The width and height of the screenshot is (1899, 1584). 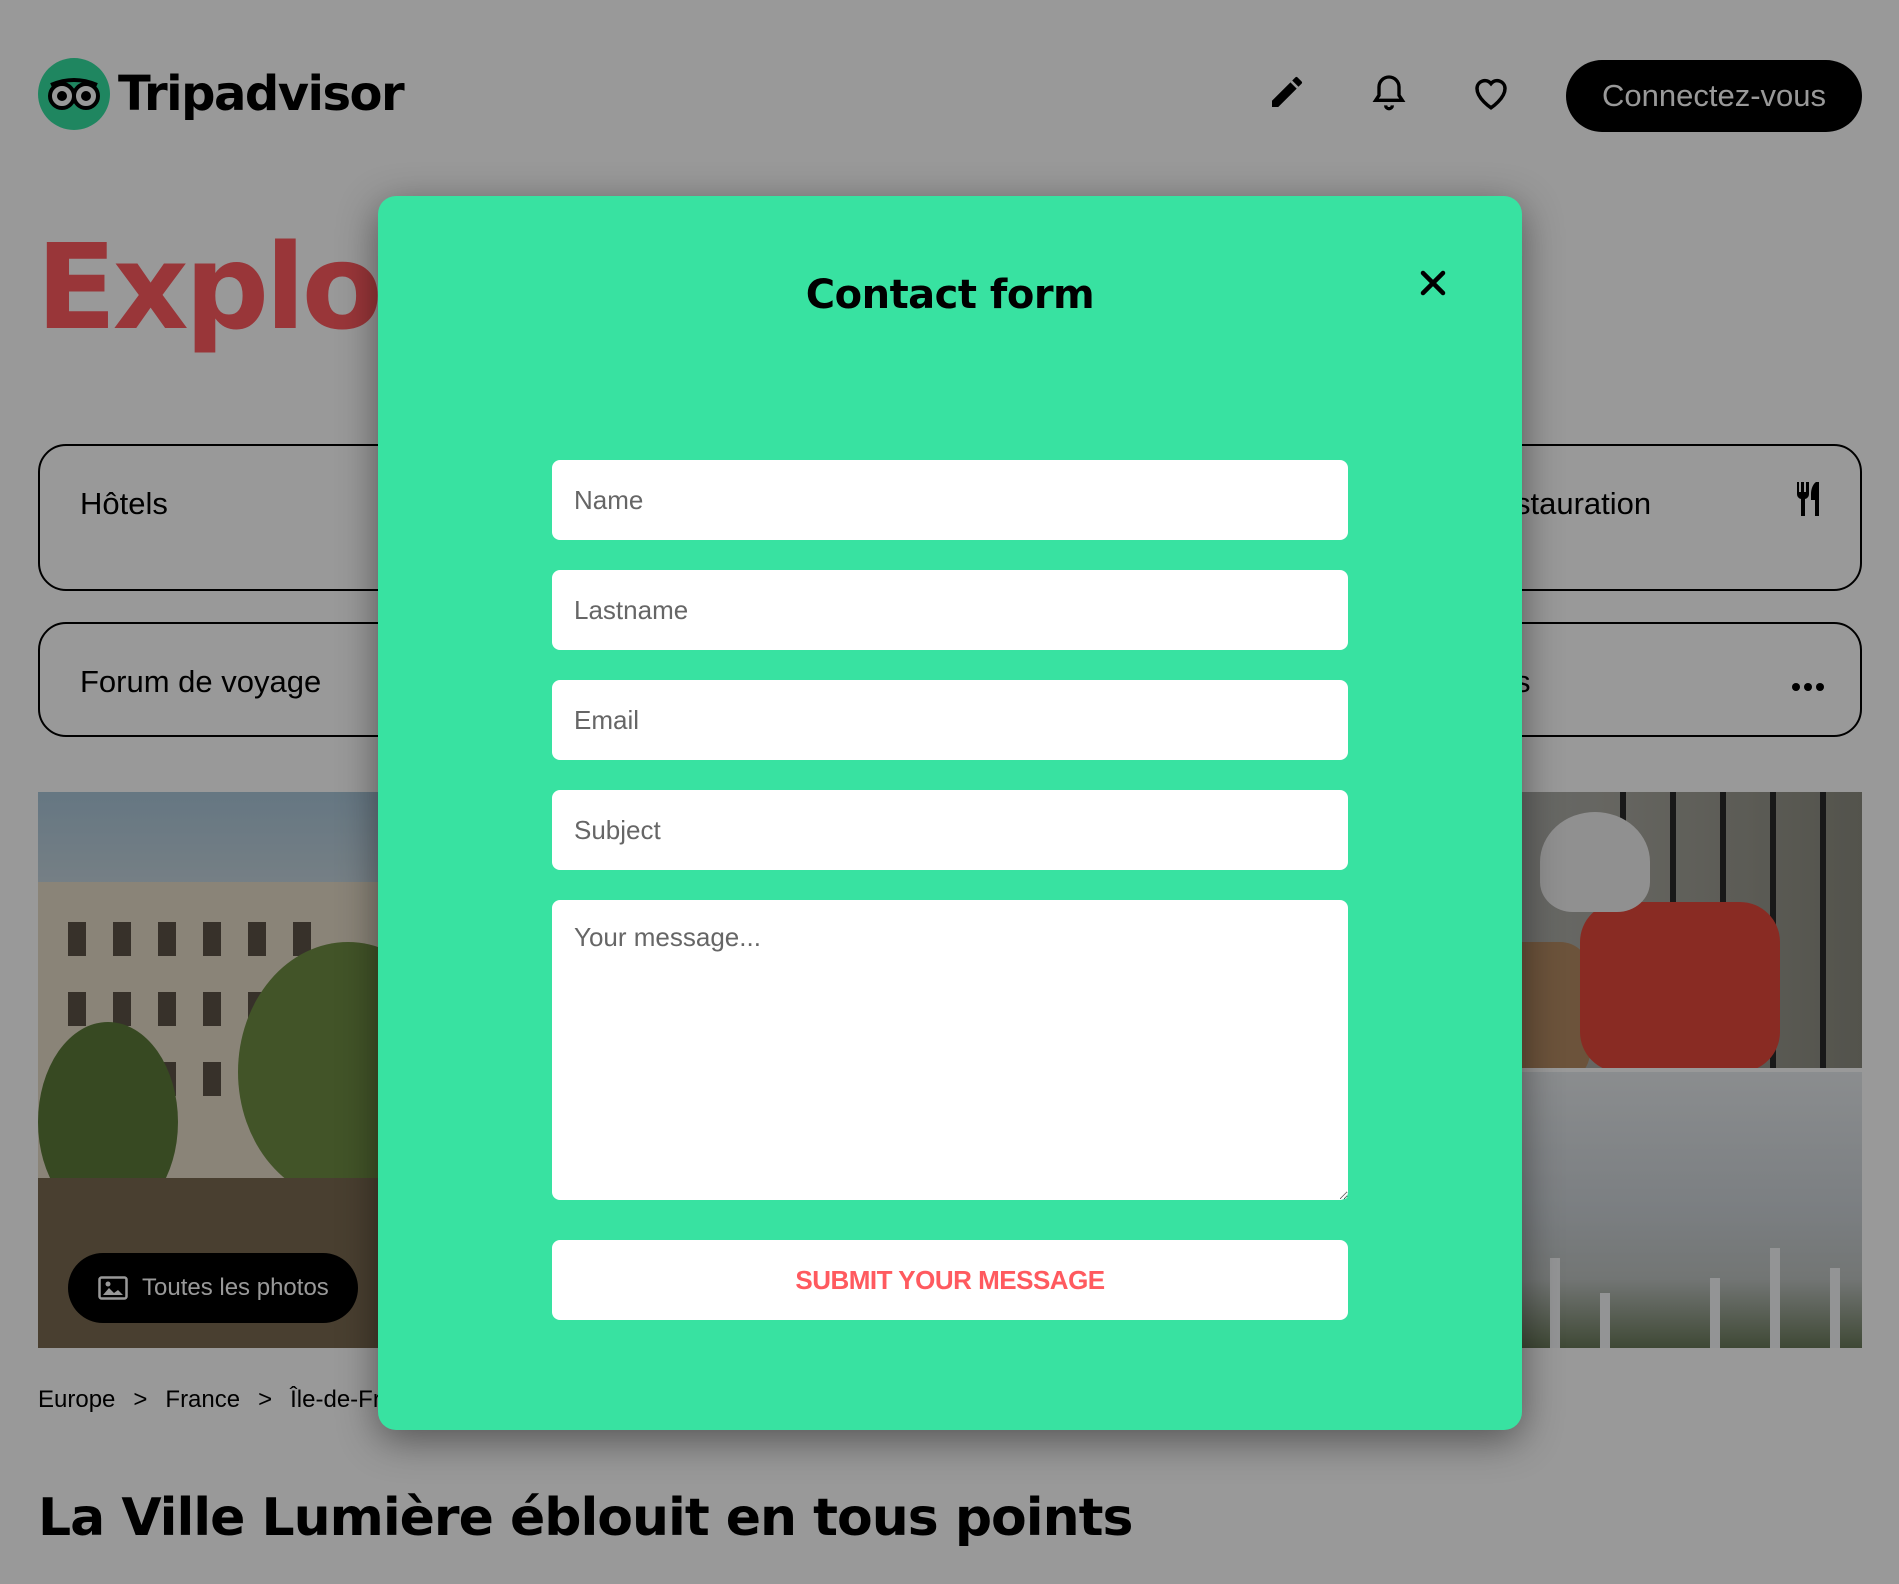 I want to click on modal-title: Contact form, so click(x=950, y=295).